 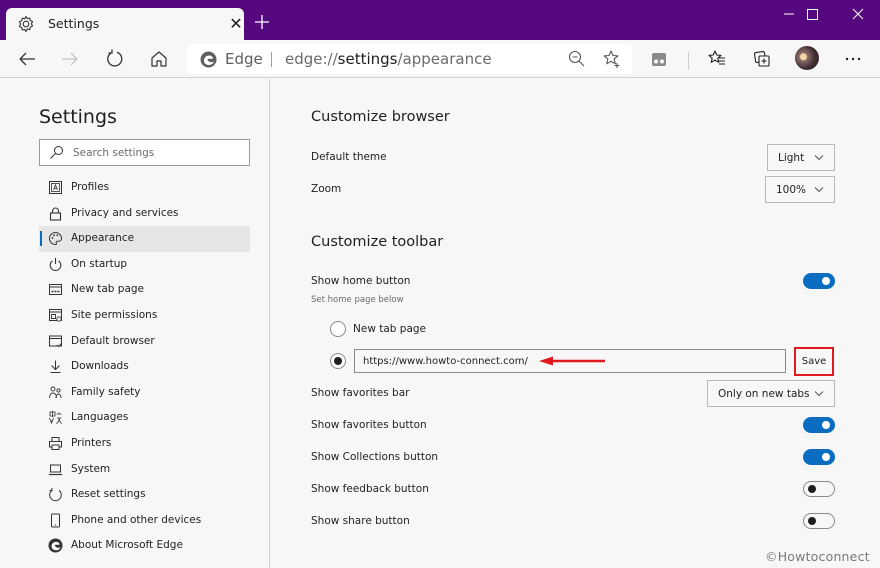 I want to click on zoom-dropdown: 100%, so click(x=800, y=189).